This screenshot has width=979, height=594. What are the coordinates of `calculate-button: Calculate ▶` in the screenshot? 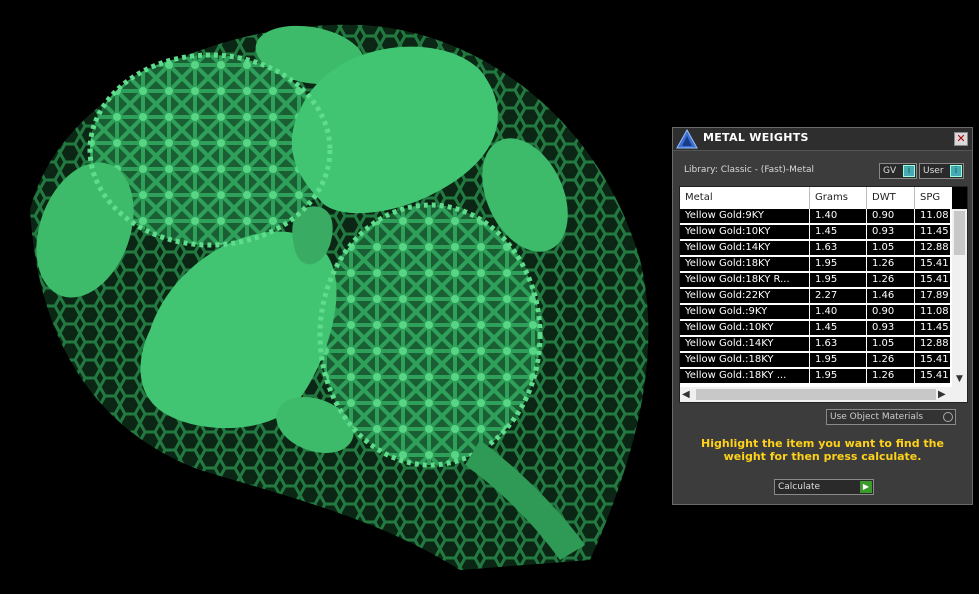 It's located at (824, 487).